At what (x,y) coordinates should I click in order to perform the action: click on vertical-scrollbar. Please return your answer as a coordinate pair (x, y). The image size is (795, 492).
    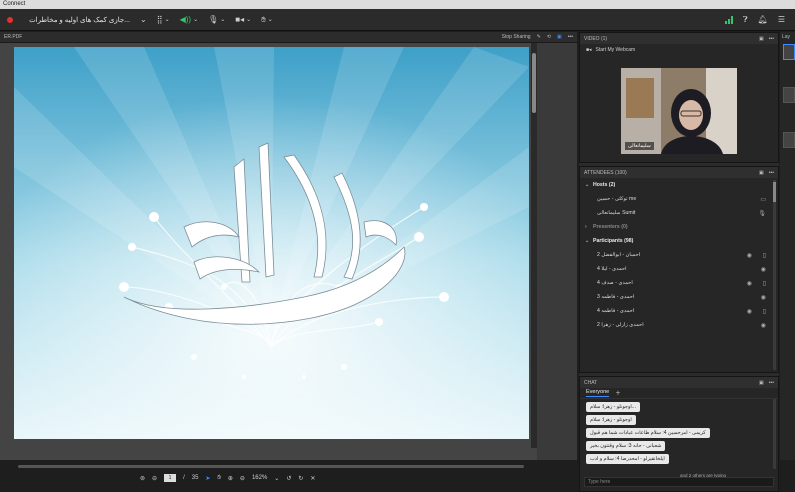
    Looking at the image, I should click on (534, 245).